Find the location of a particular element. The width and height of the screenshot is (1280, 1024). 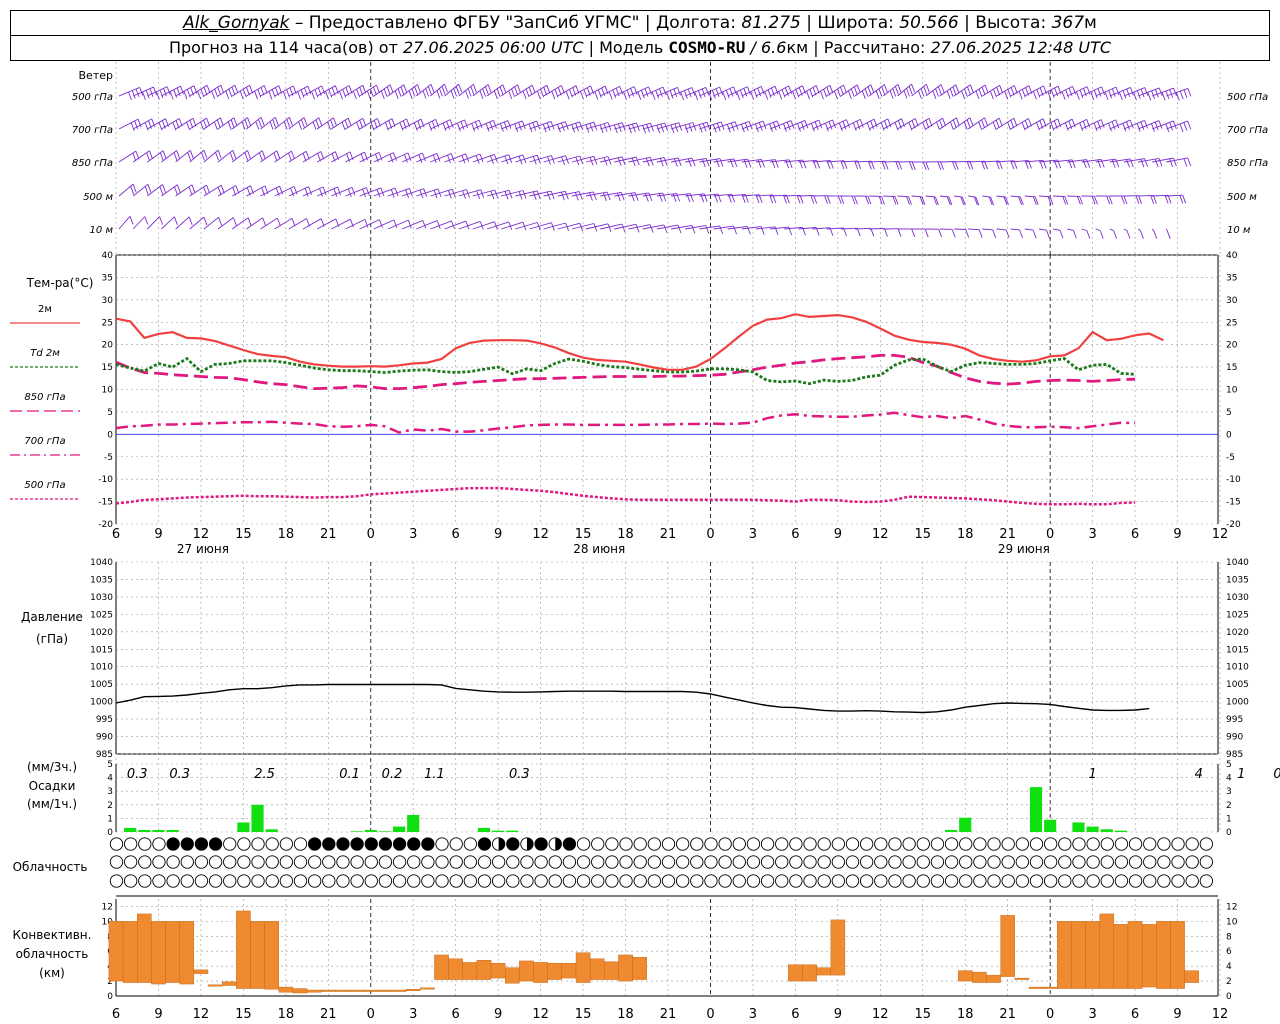

temp-xtick-label: 3 is located at coordinates (1092, 534).